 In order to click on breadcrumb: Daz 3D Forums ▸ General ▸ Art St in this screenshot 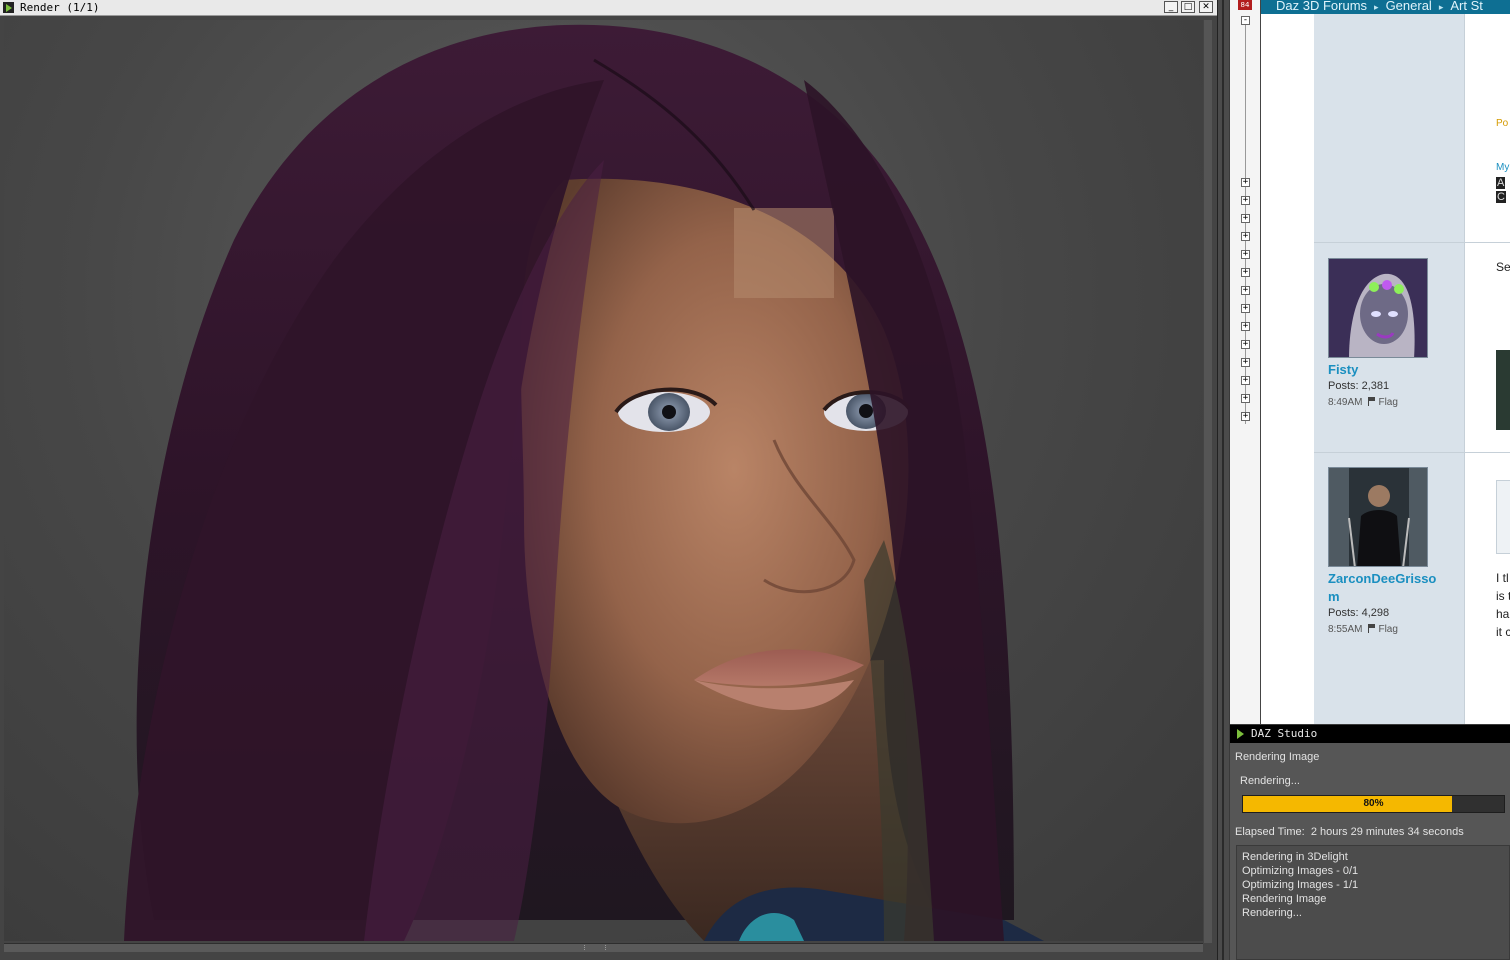, I will do `click(1385, 7)`.